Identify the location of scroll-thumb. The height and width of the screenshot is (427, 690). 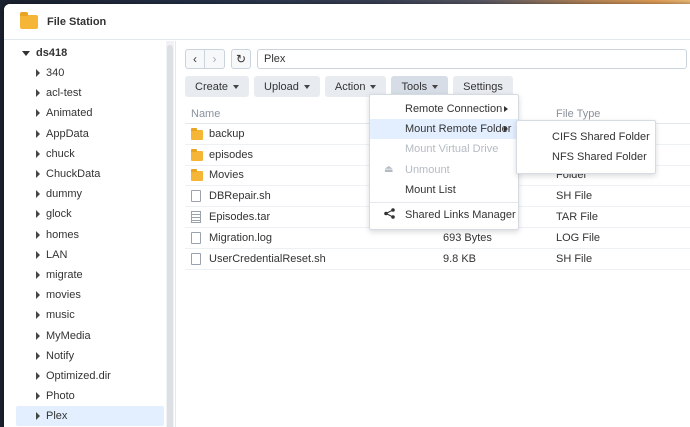
(170, 236).